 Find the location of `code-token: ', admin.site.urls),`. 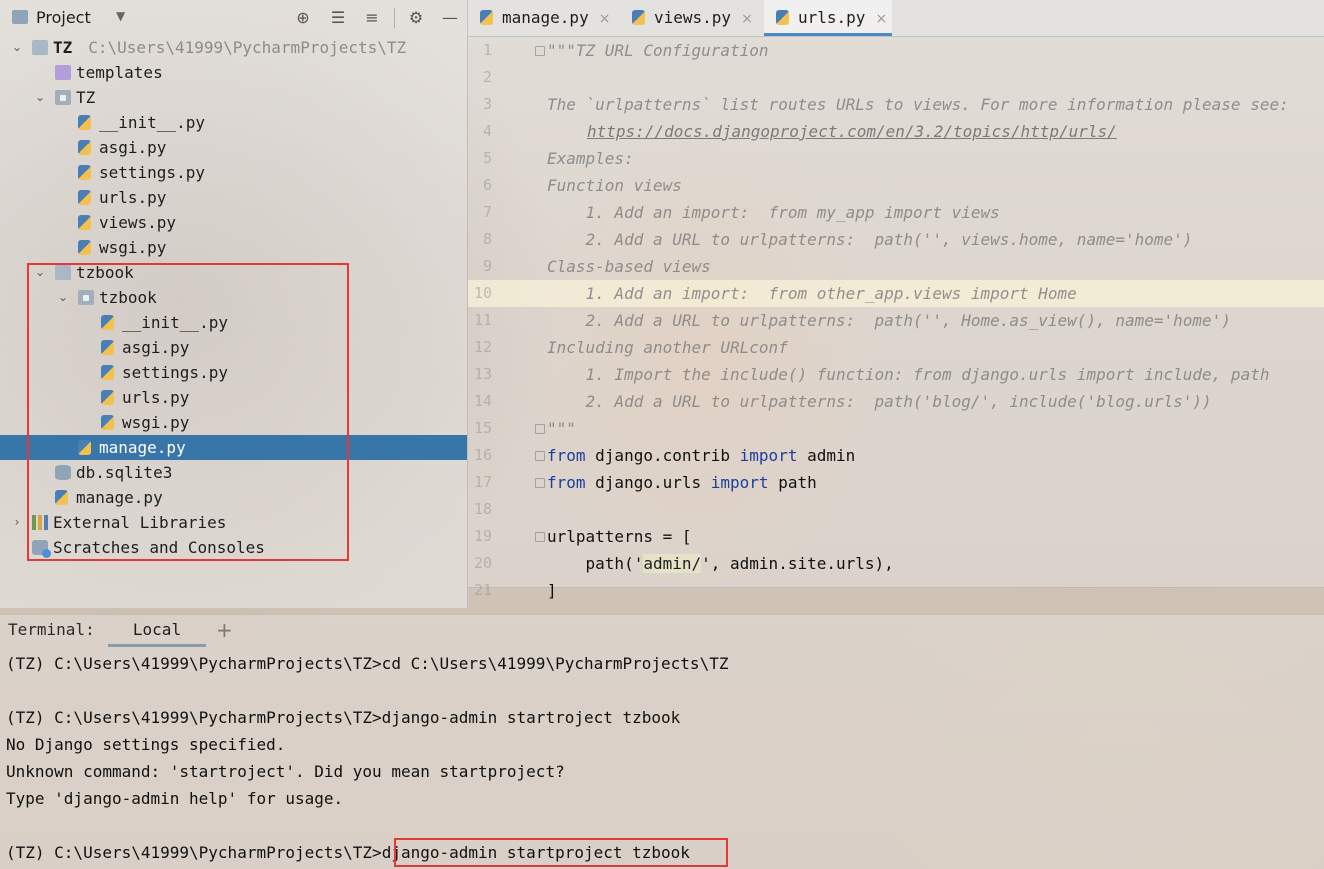

code-token: ', admin.site.urls), is located at coordinates (797, 563).